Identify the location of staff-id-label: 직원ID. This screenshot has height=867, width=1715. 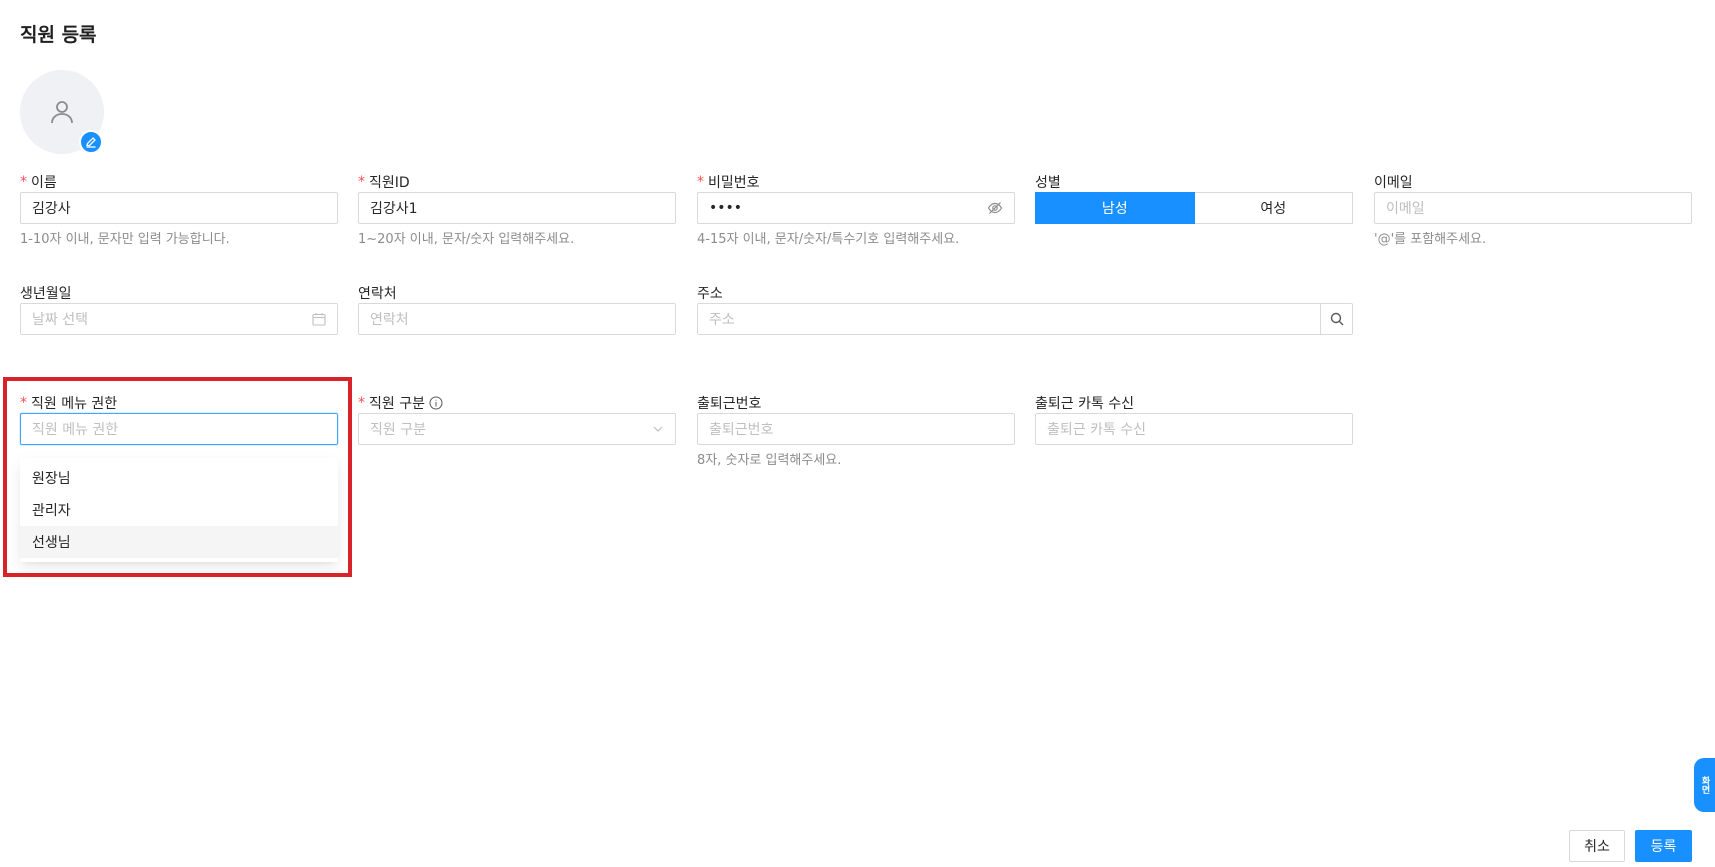
(389, 183).